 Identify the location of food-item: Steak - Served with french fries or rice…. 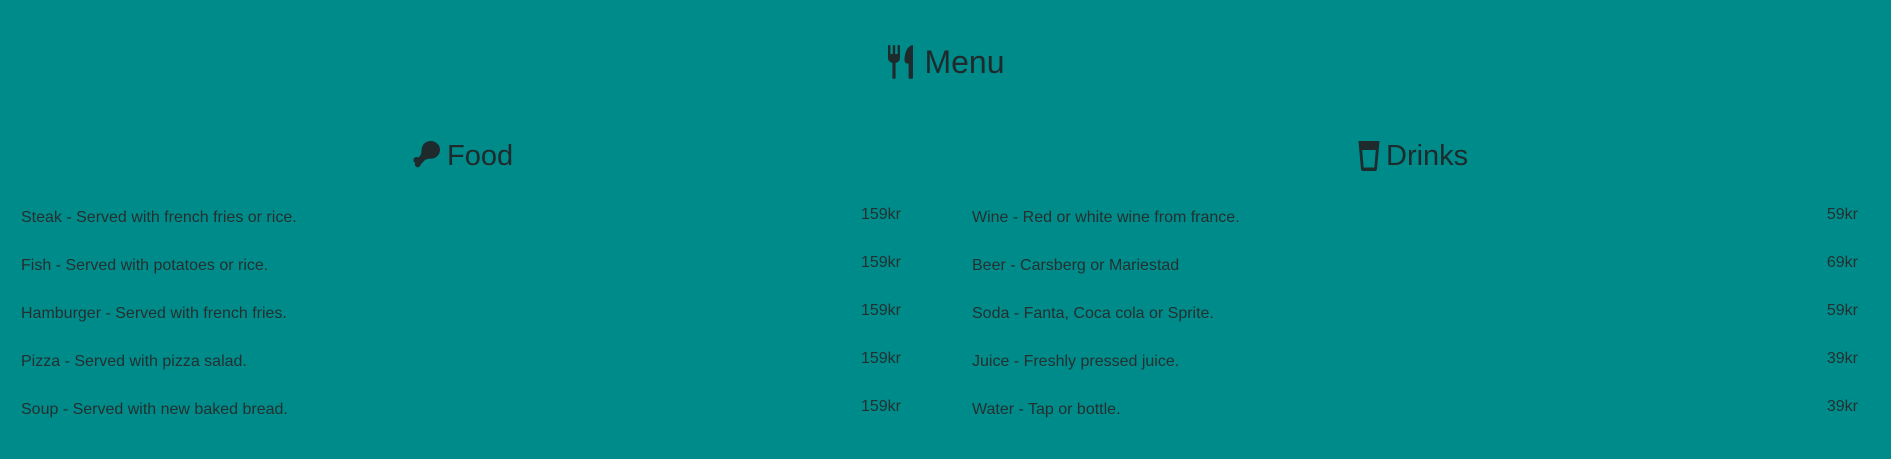
(461, 218).